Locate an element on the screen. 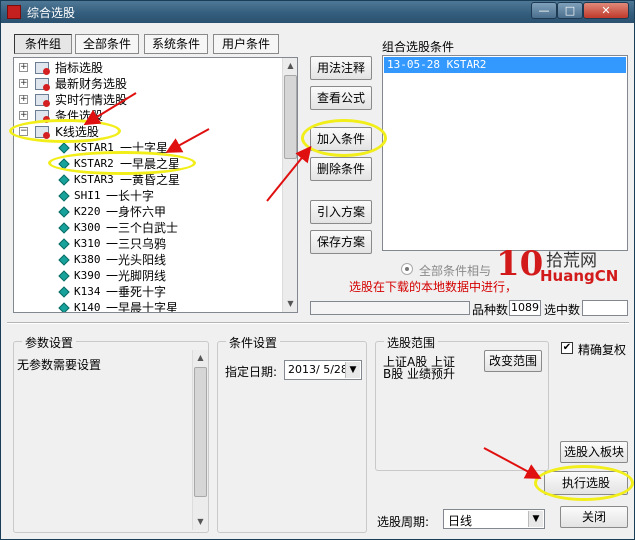  condition-settings-group: 条件设置 指定日期: 2013/ 5/28 ▼ is located at coordinates (292, 433).